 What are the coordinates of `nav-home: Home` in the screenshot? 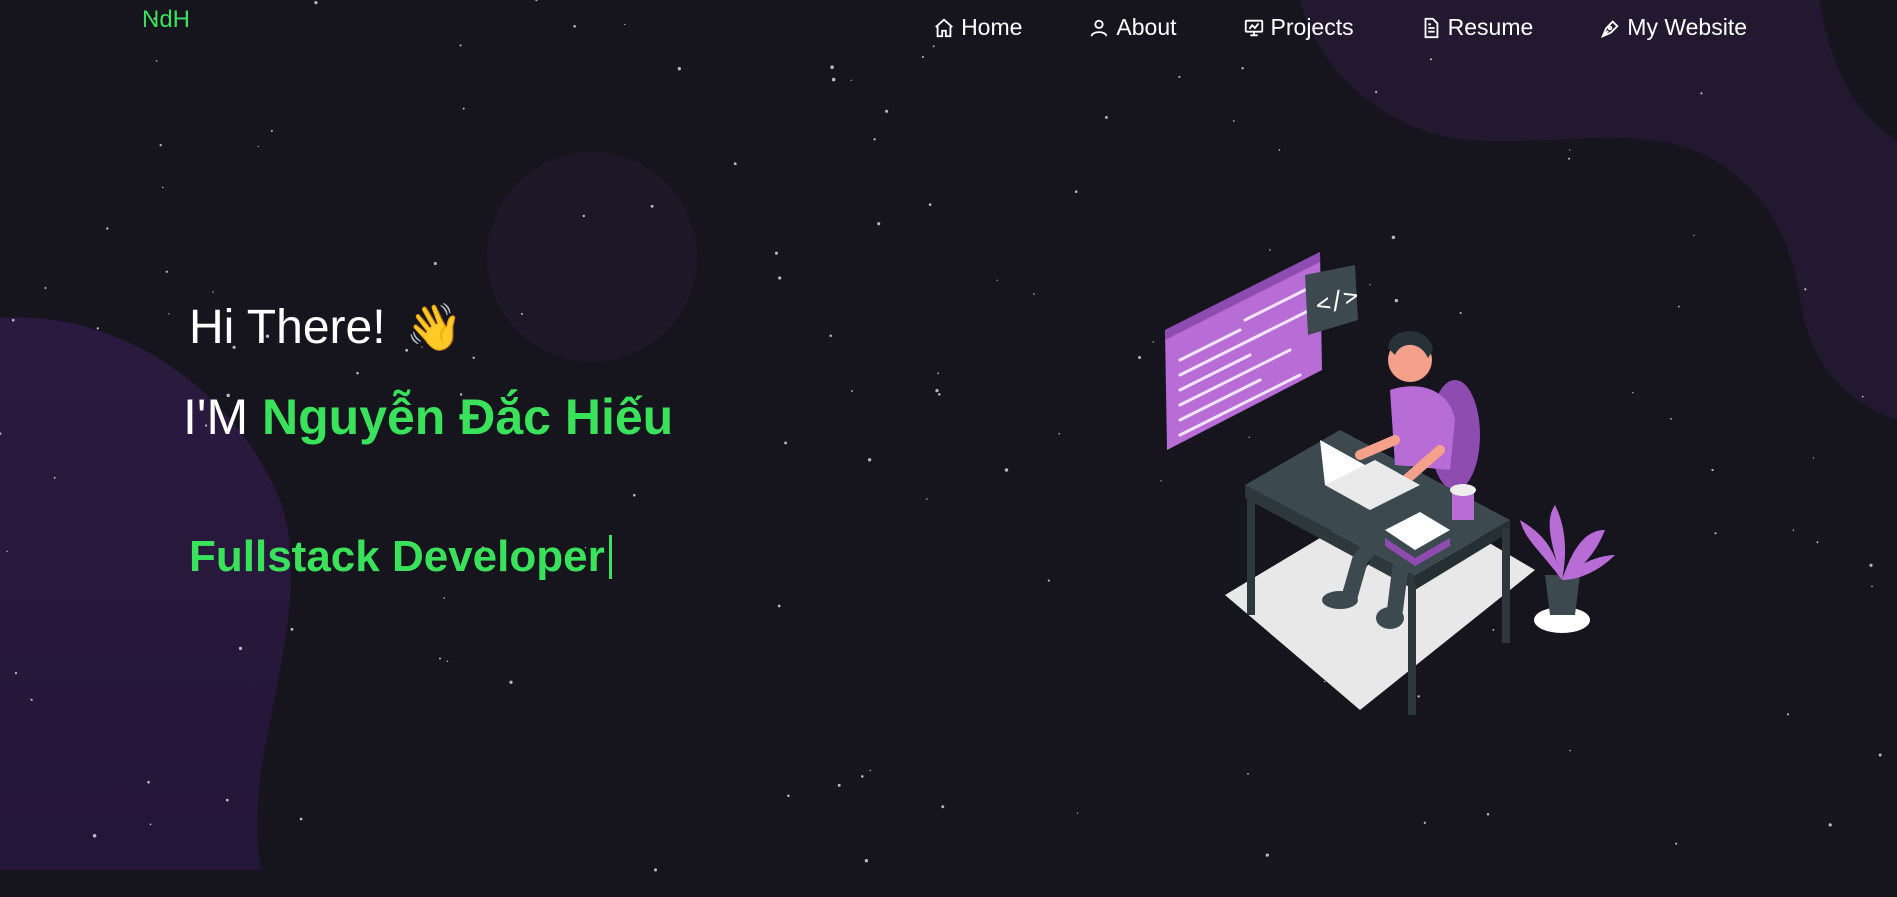 It's located at (977, 27).